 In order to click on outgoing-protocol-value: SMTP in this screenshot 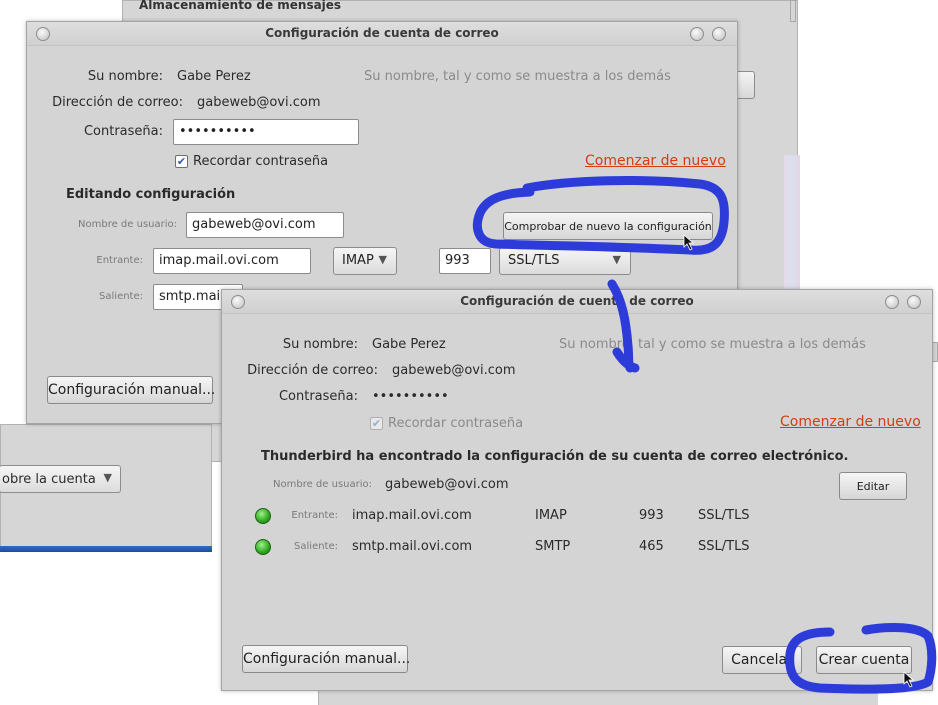, I will do `click(553, 546)`.